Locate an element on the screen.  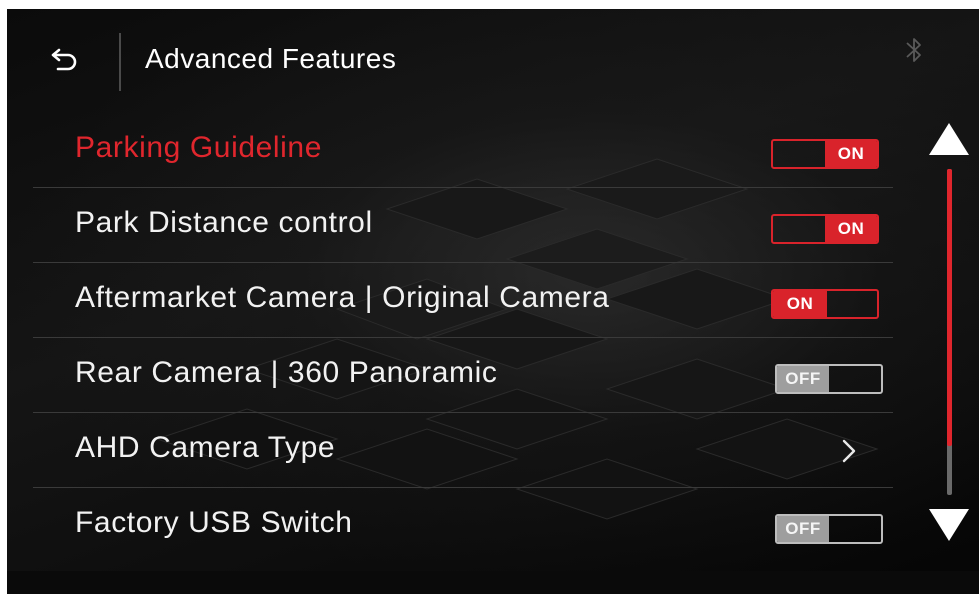
setting-row-parking-guideline: Parking Guideline ON is located at coordinates (463, 150).